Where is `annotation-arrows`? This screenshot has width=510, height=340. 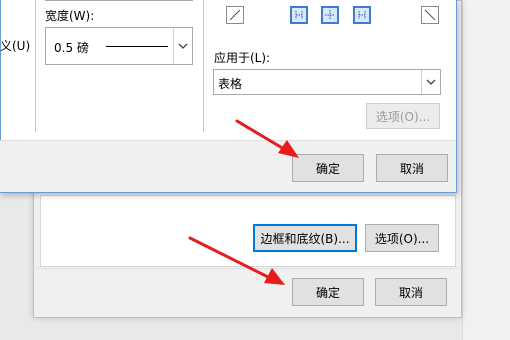 annotation-arrows is located at coordinates (243, 202).